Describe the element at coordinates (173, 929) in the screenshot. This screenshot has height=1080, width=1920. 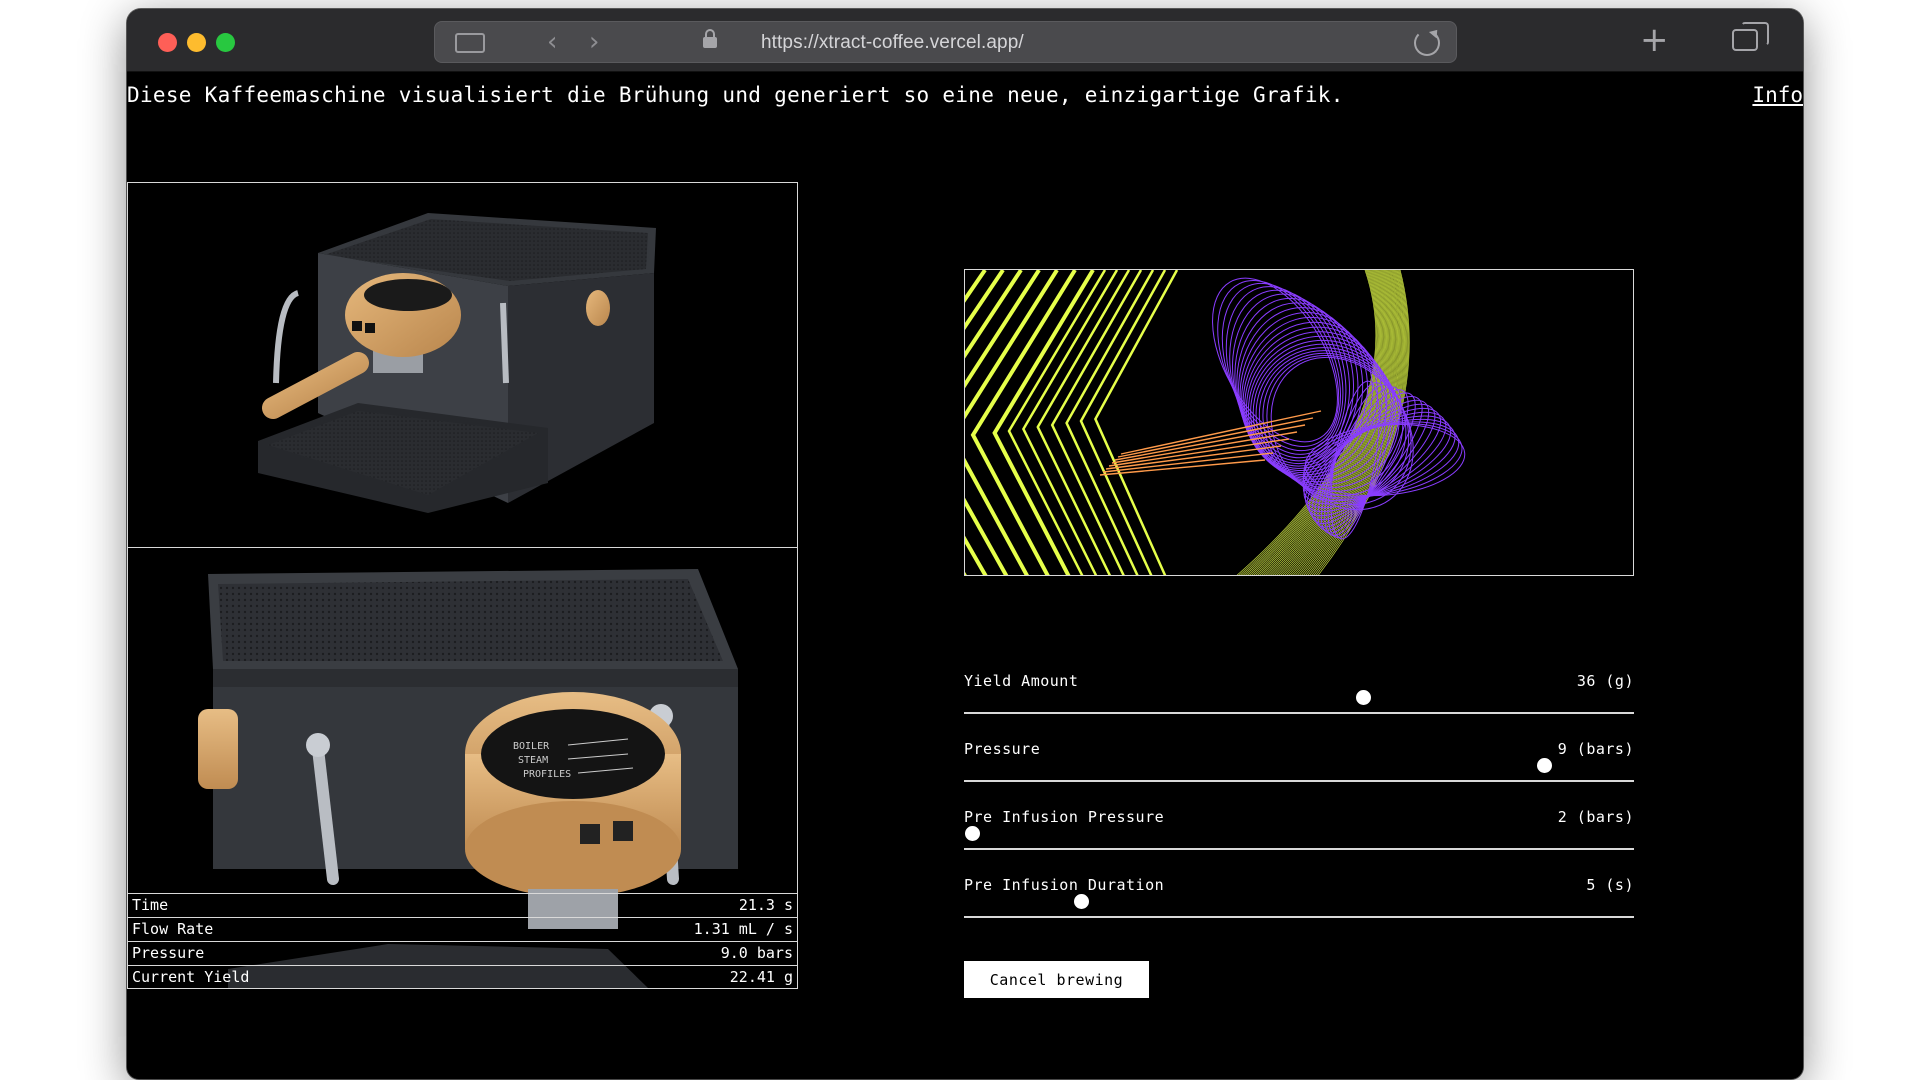
I see `stat-label: Flow Rate` at that location.